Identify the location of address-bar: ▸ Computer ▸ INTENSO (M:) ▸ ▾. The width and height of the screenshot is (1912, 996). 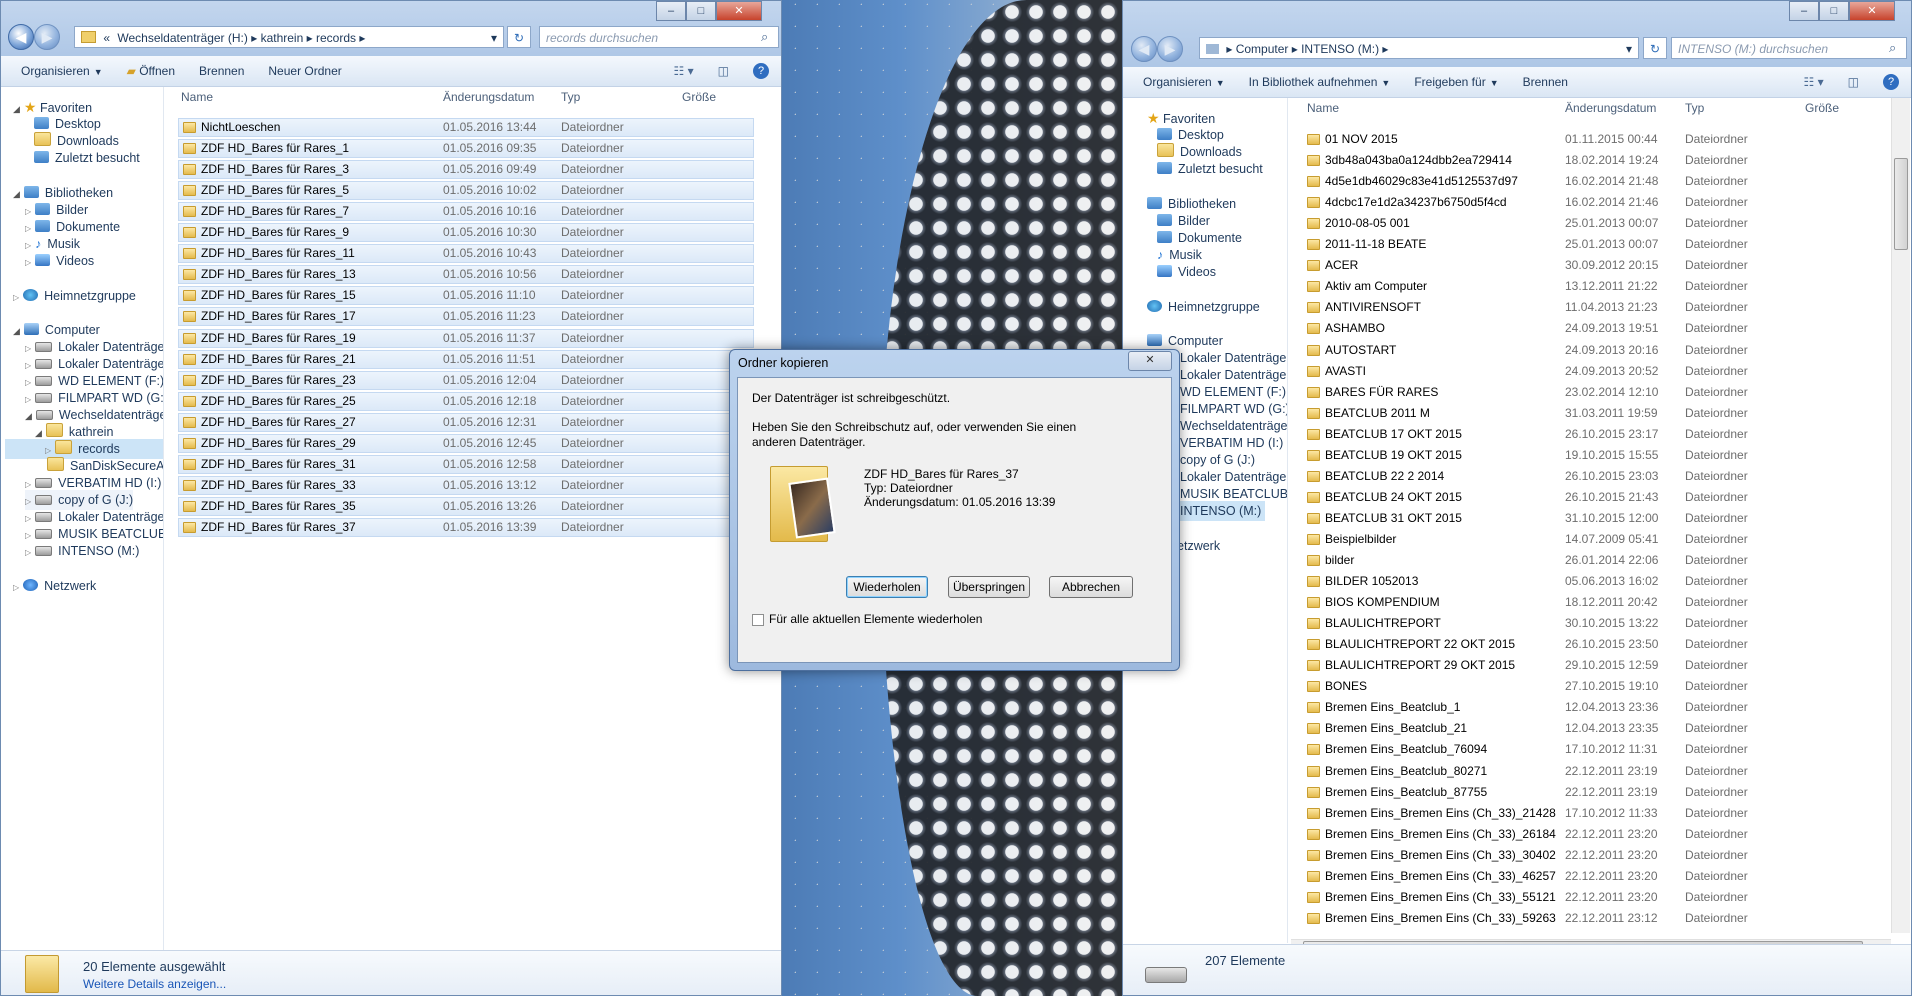
(1419, 48).